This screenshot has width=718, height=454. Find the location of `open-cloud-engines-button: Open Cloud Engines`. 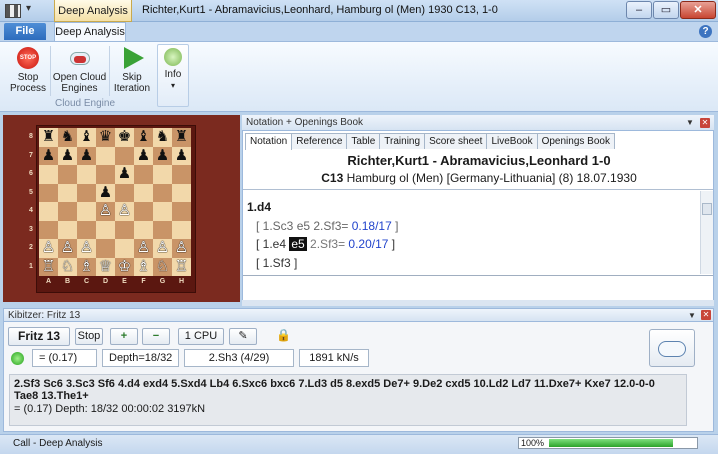

open-cloud-engines-button: Open Cloud Engines is located at coordinates (79, 69).